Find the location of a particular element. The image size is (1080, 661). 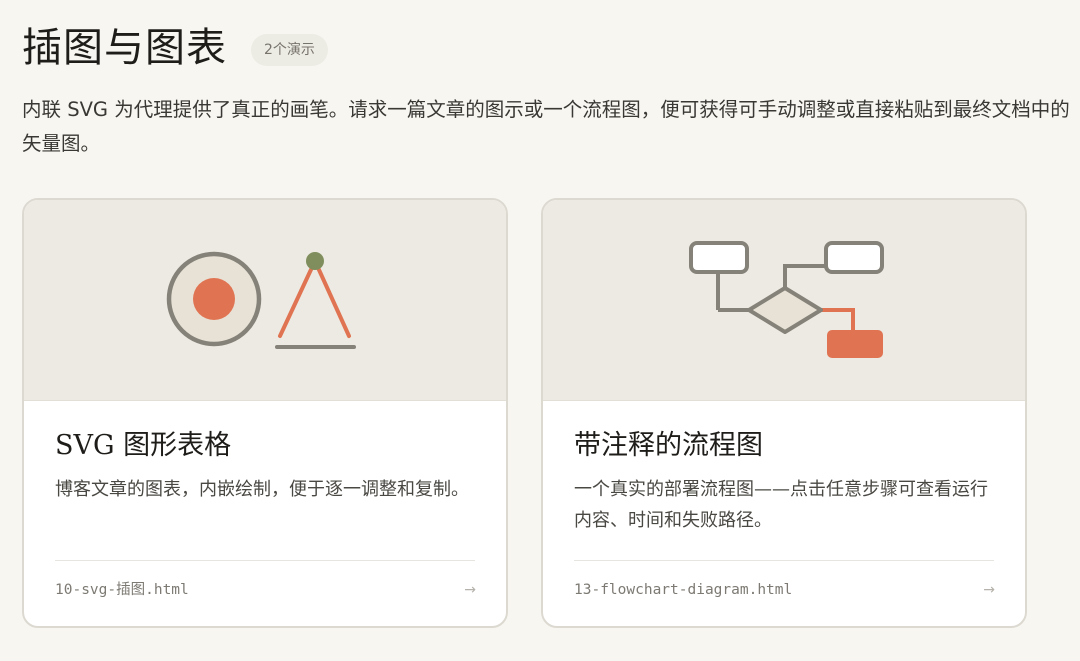

page-title: 插图与图表 is located at coordinates (124, 48).